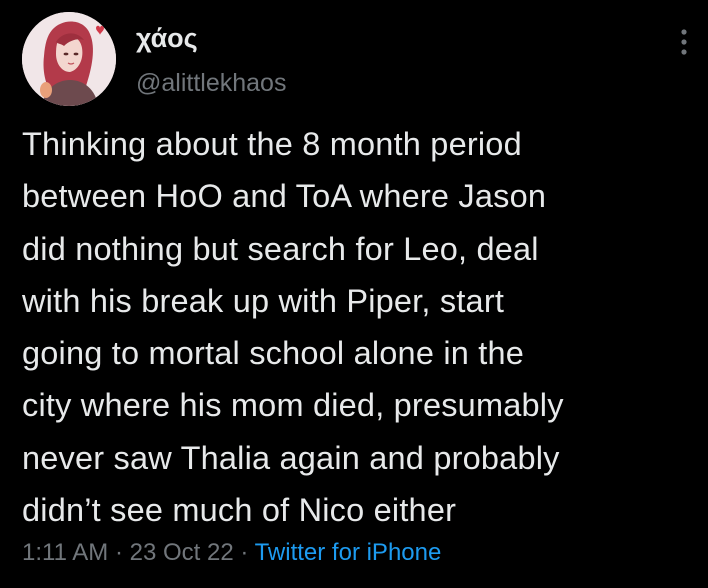 This screenshot has width=708, height=588. Describe the element at coordinates (65, 552) in the screenshot. I see `tweet-time: 1:11 AM` at that location.